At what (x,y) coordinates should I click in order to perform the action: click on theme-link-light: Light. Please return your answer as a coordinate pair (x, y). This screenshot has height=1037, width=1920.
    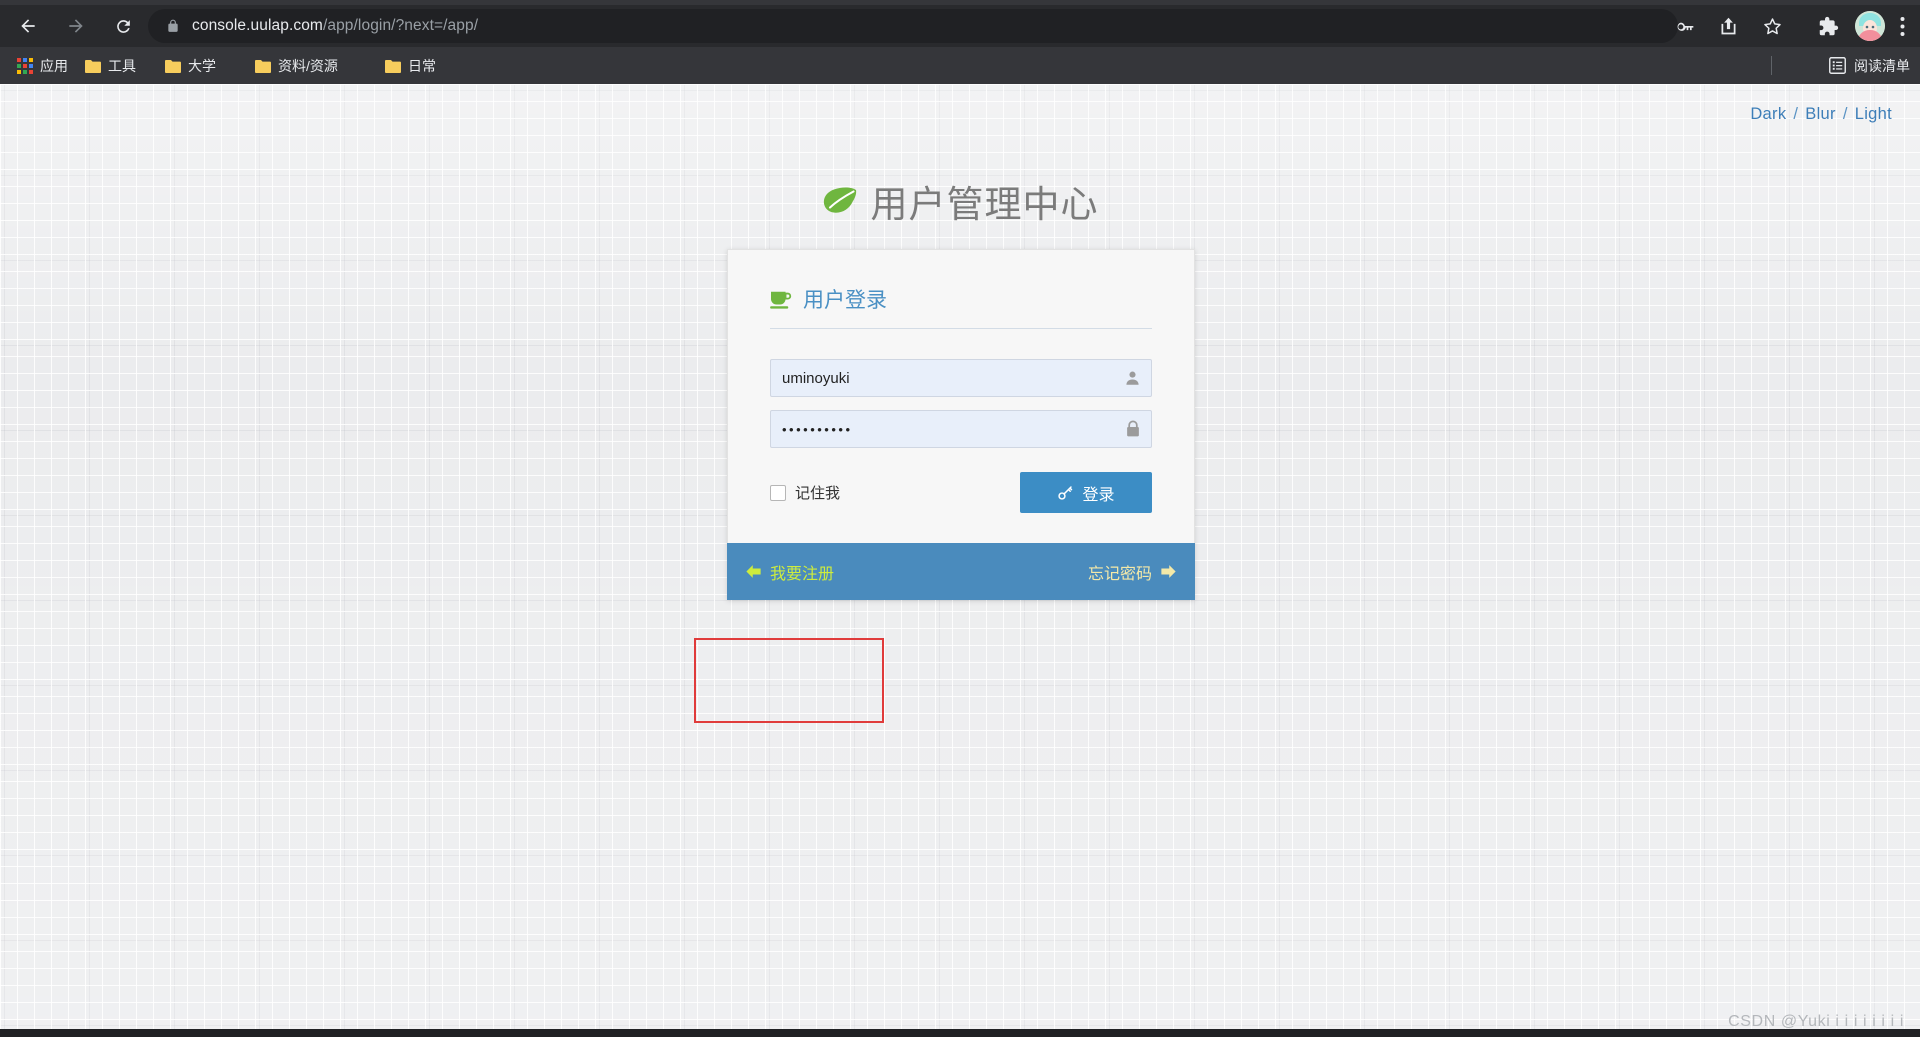
    Looking at the image, I should click on (1873, 114).